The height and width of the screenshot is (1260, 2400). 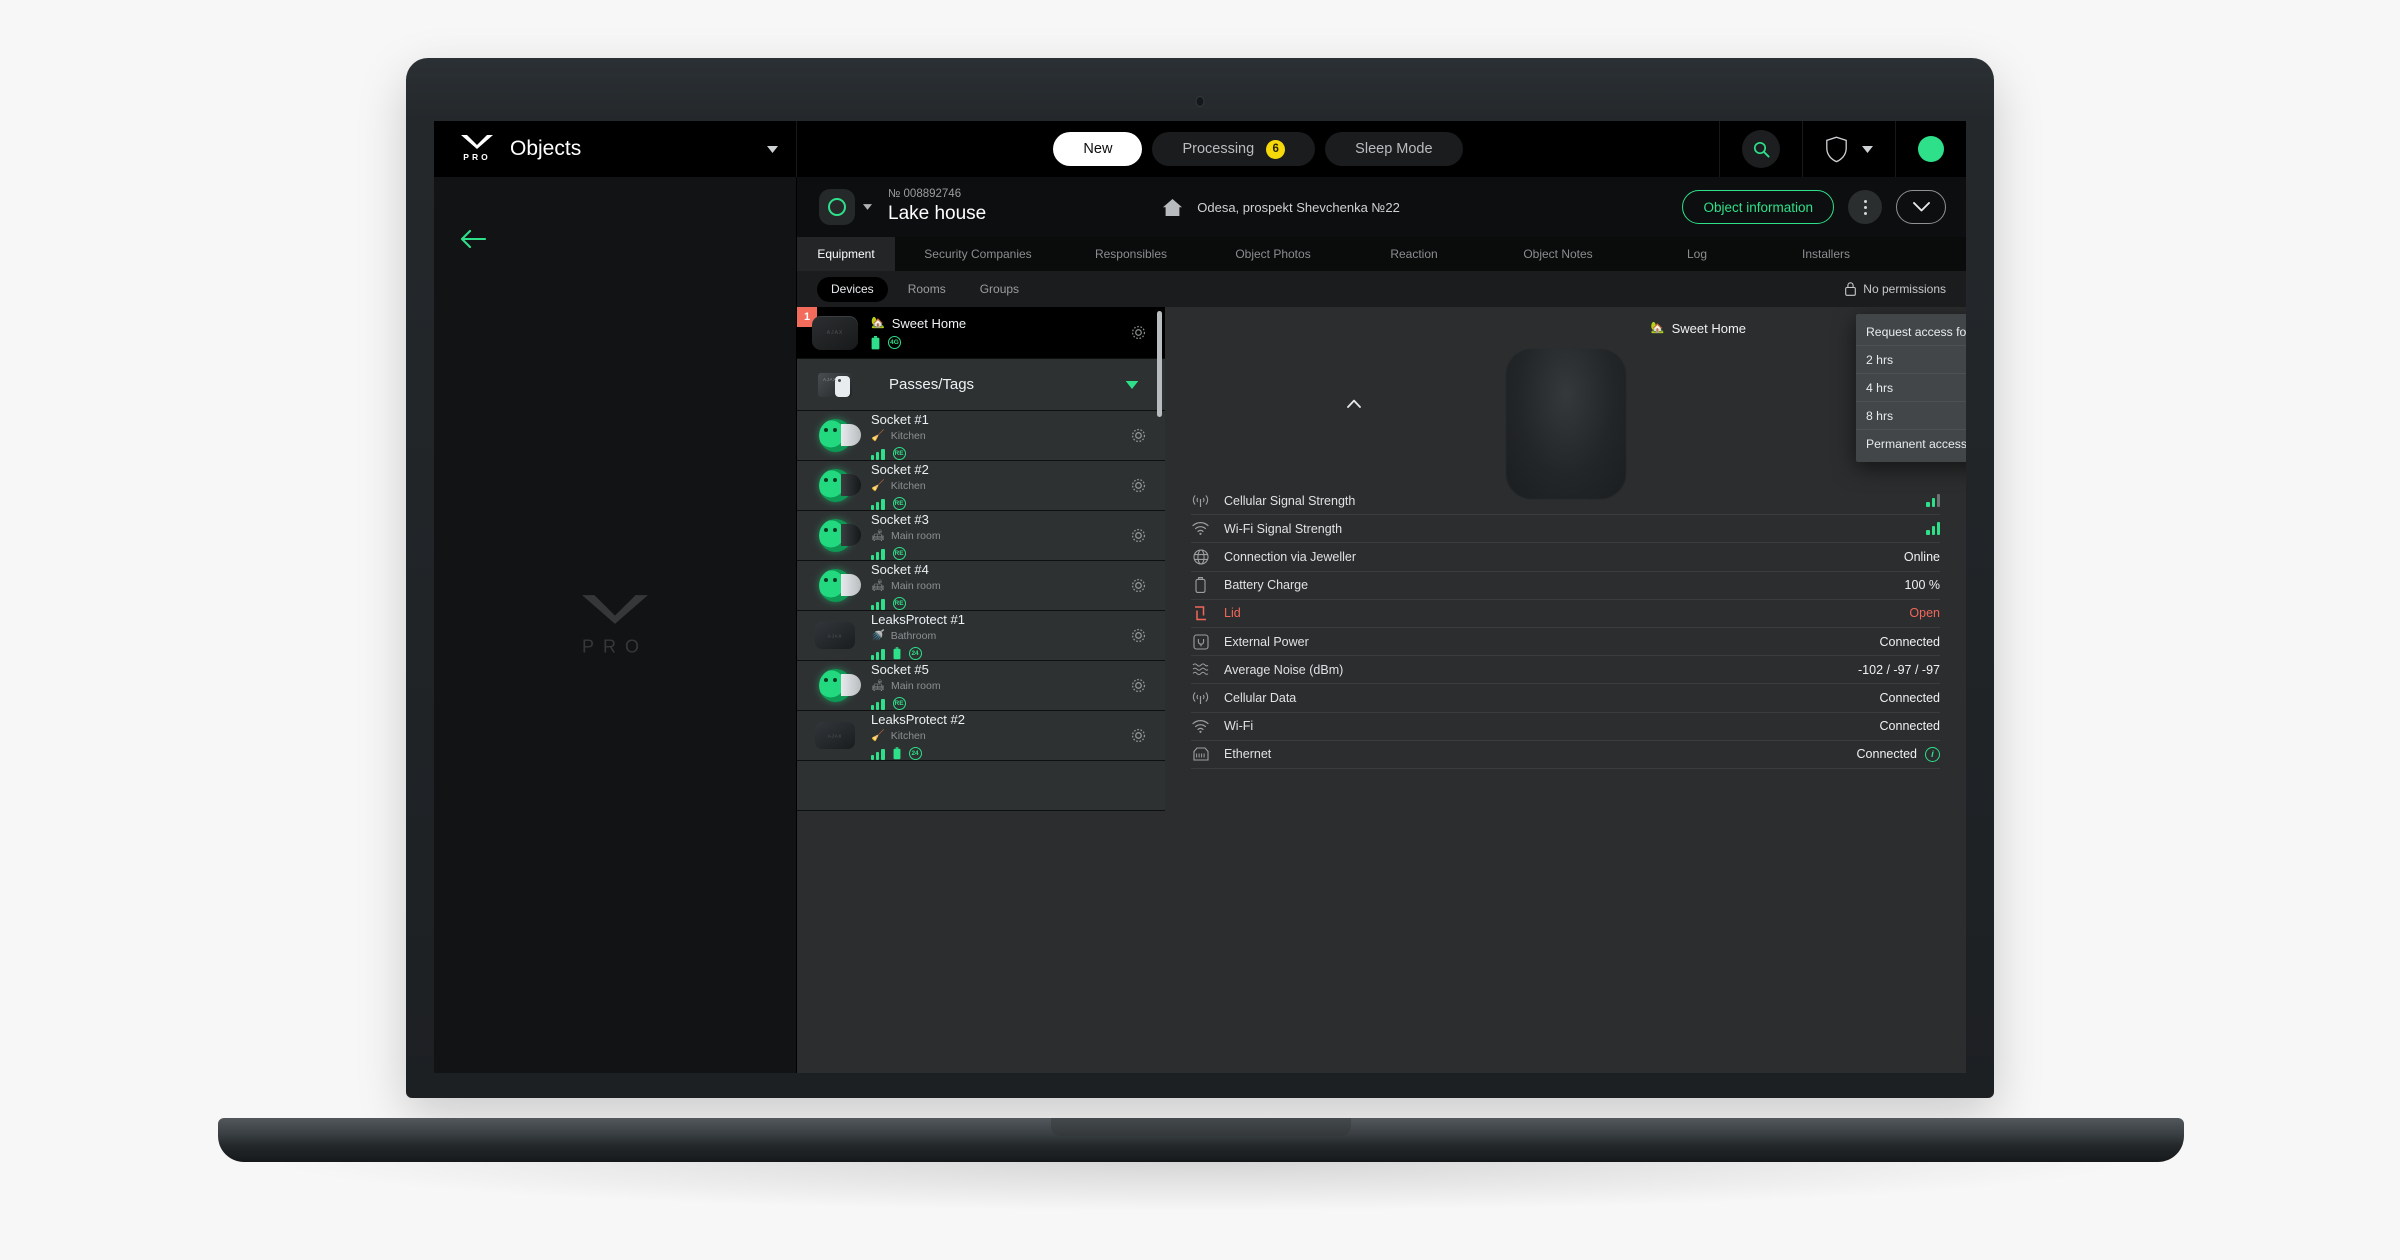 What do you see at coordinates (981, 686) in the screenshot?
I see `list-item: Socket #5 🛋 Main room RE` at bounding box center [981, 686].